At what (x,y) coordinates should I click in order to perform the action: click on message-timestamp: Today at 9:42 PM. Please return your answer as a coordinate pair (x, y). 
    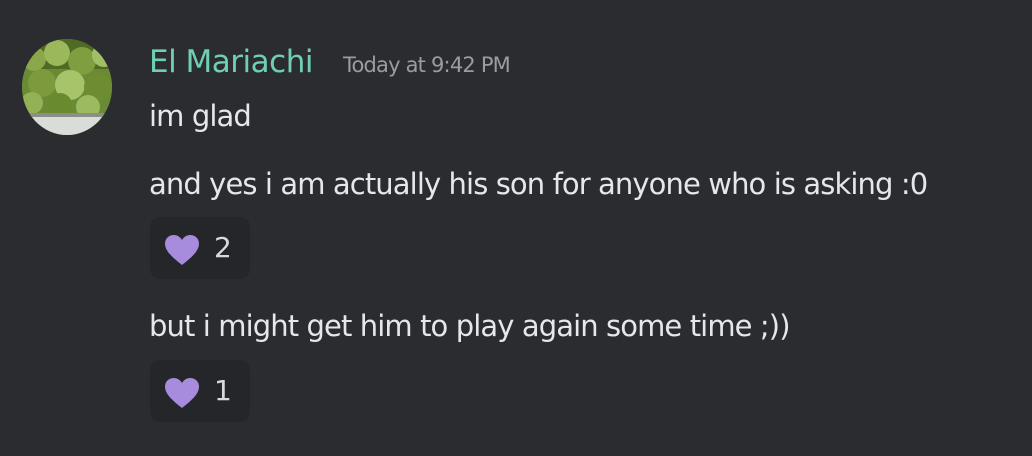
    Looking at the image, I should click on (427, 65).